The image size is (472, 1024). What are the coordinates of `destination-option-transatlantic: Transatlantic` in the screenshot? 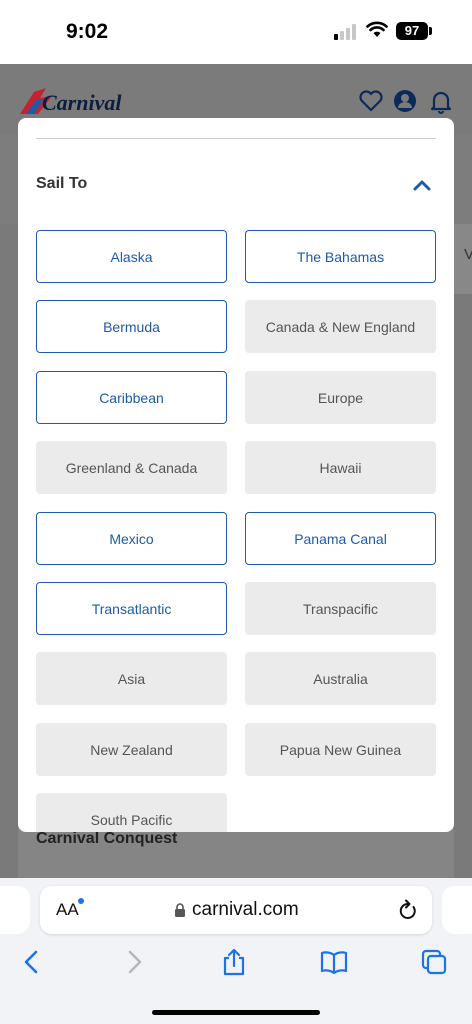 It's located at (131, 608).